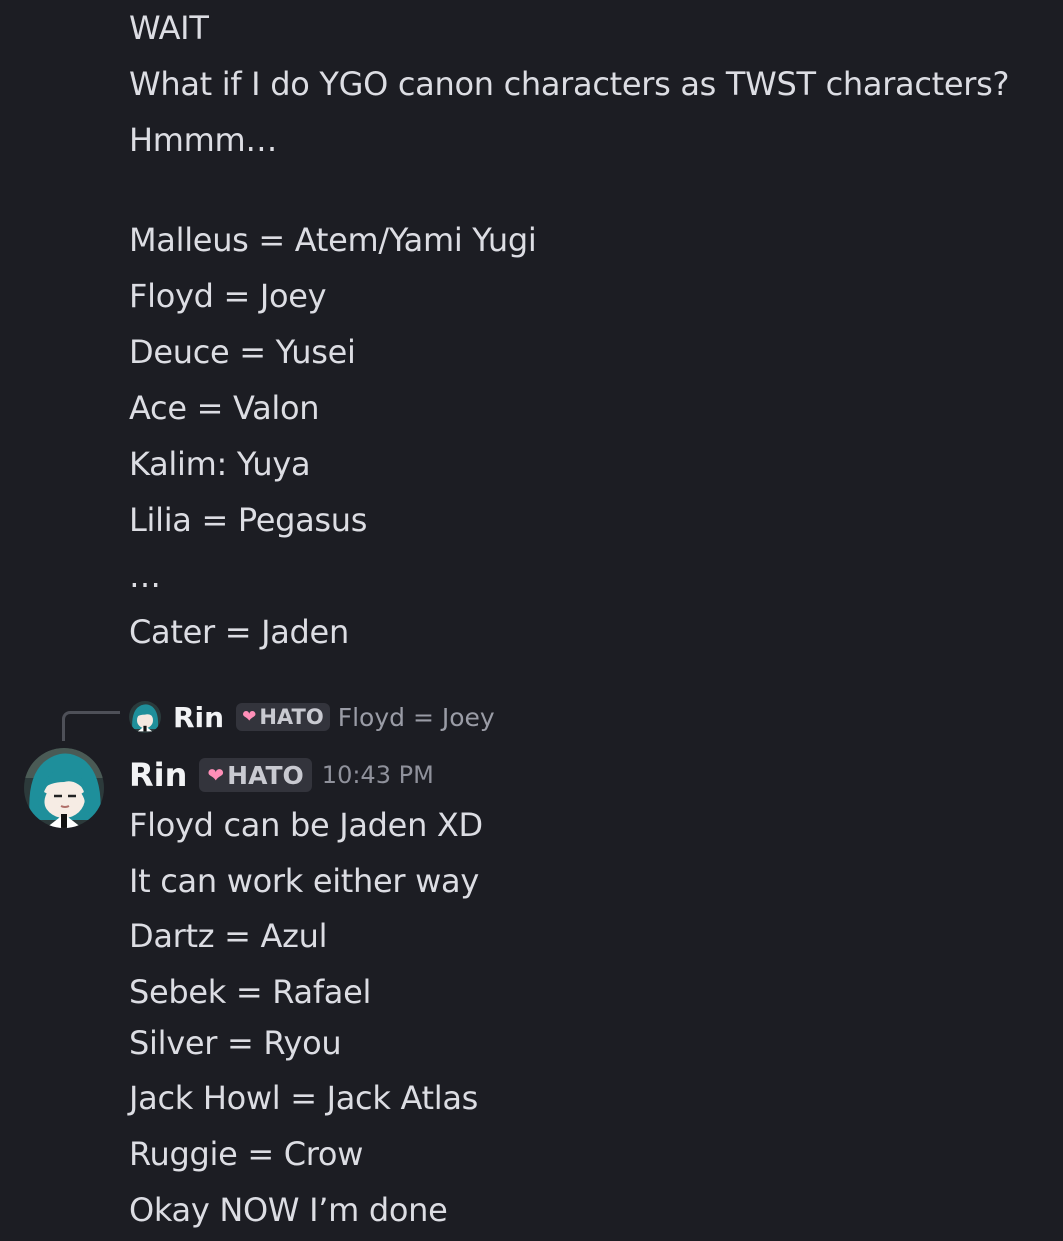 The width and height of the screenshot is (1063, 1241). Describe the element at coordinates (333, 240) in the screenshot. I see `message-line: Malleus = Atem/Yami Yugi` at that location.